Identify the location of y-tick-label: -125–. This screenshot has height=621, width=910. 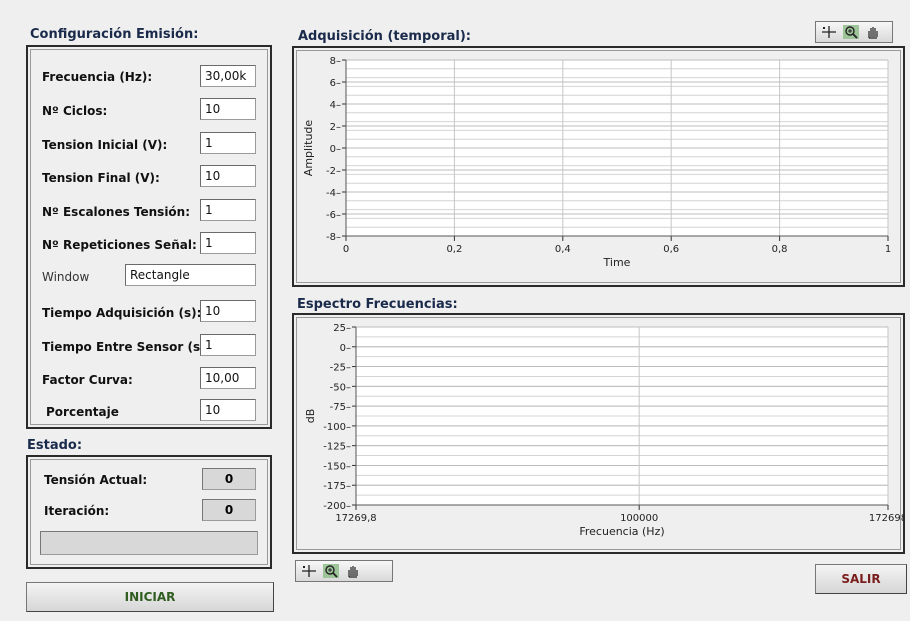
(337, 447).